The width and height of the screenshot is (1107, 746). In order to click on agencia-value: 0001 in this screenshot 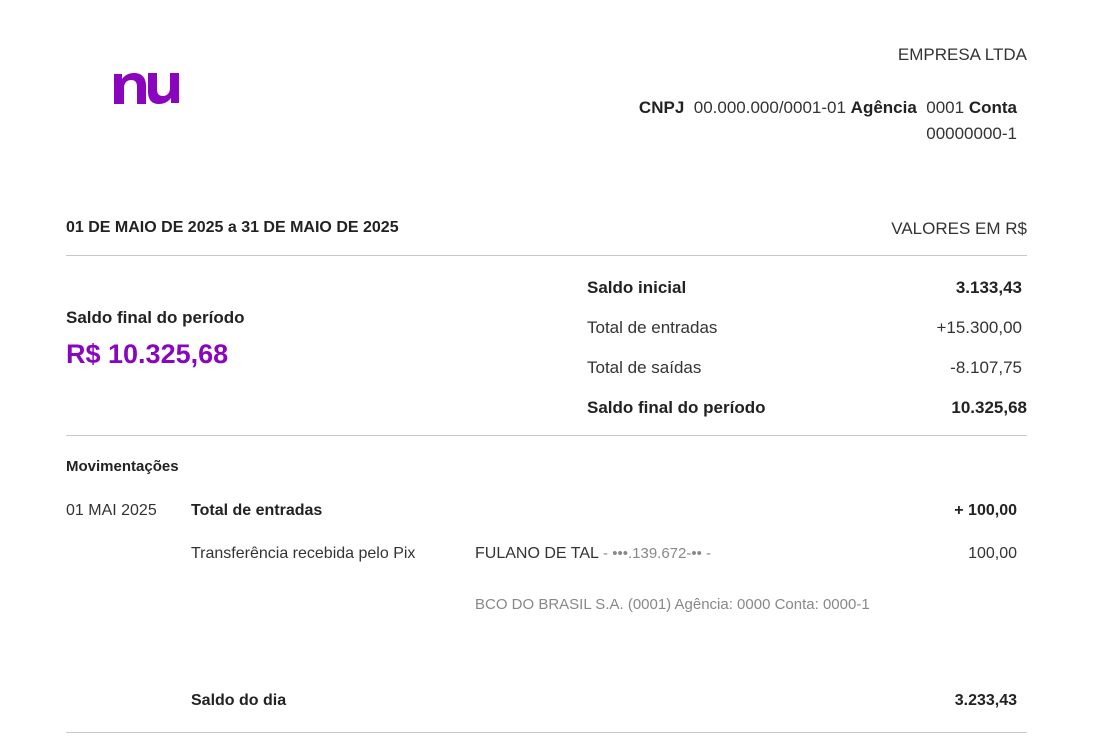, I will do `click(945, 107)`.